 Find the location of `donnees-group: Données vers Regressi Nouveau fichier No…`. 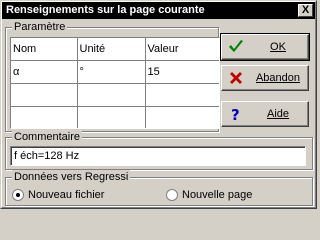

donnees-group: Données vers Regressi Nouveau fichier No… is located at coordinates (159, 188).